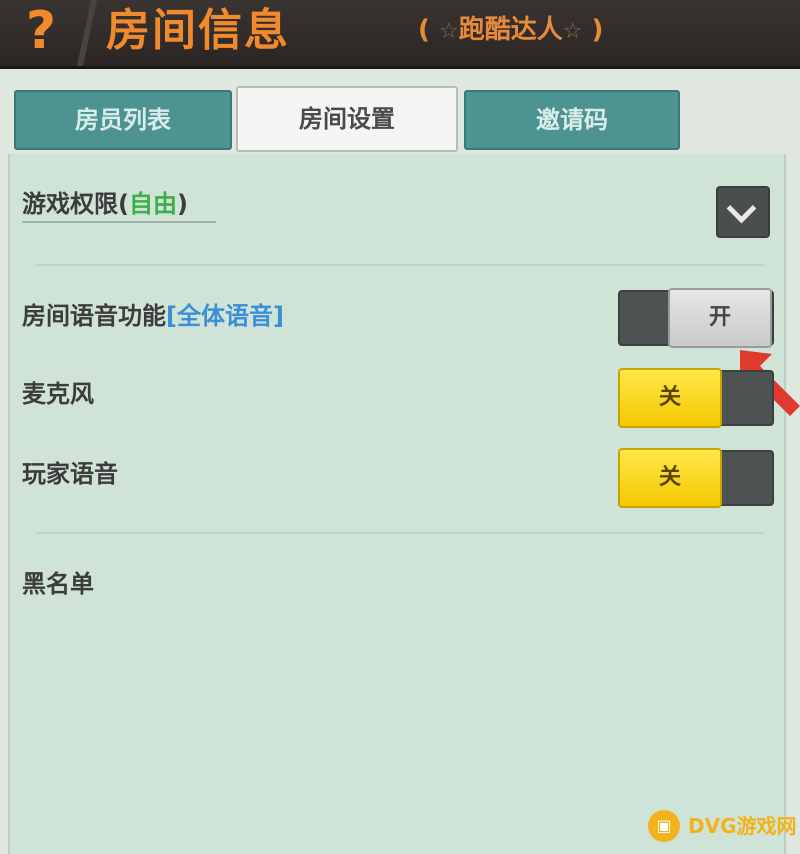 The width and height of the screenshot is (800, 854). Describe the element at coordinates (741, 208) in the screenshot. I see `chevron-down-icon` at that location.